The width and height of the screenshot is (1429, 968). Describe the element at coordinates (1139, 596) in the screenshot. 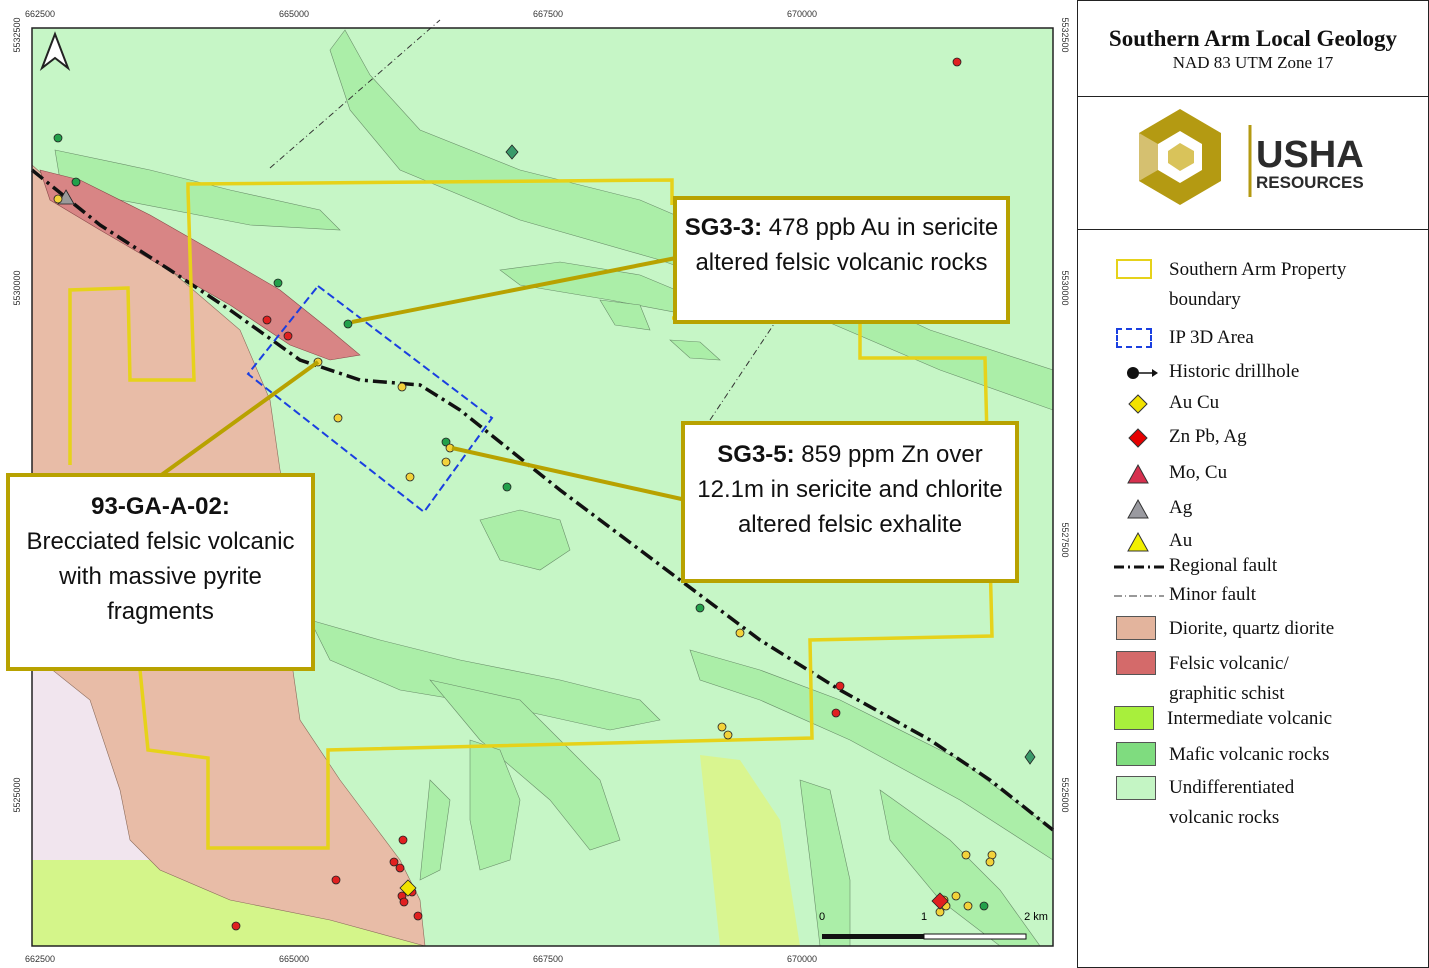

I see `minor-fault-icon` at that location.